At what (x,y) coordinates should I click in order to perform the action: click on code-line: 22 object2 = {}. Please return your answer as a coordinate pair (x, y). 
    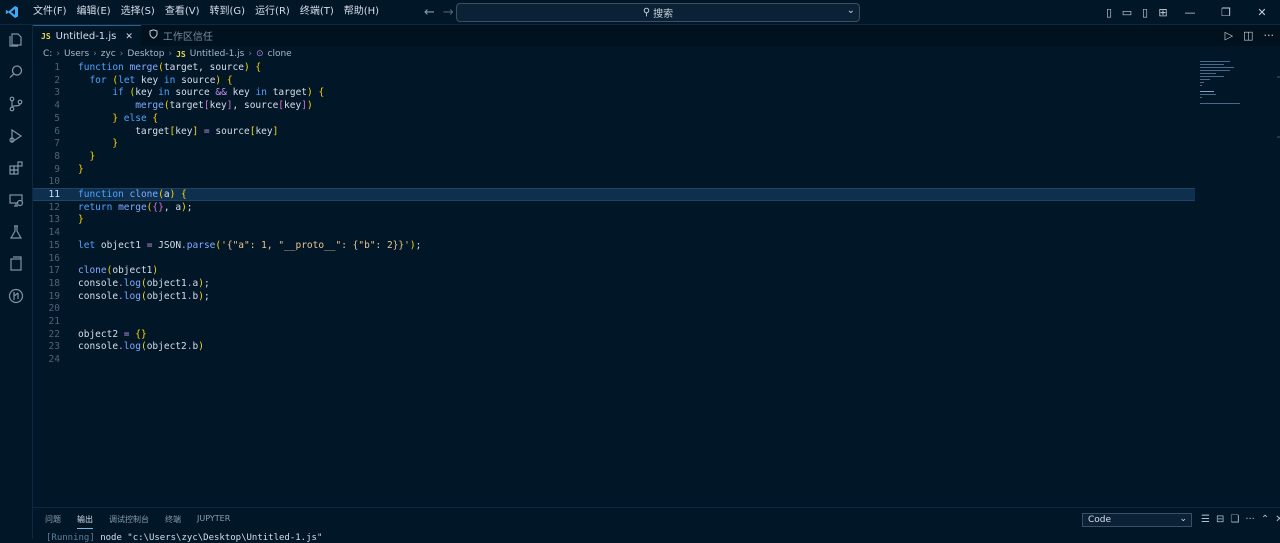
    Looking at the image, I should click on (614, 334).